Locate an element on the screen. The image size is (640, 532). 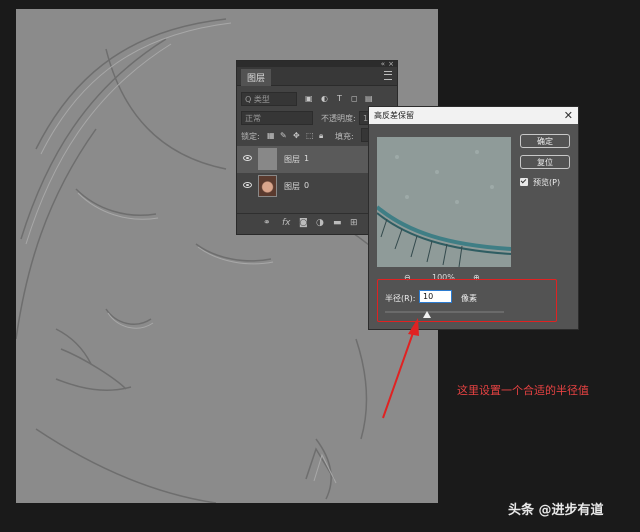
annotation-arrow is located at coordinates (400, 368).